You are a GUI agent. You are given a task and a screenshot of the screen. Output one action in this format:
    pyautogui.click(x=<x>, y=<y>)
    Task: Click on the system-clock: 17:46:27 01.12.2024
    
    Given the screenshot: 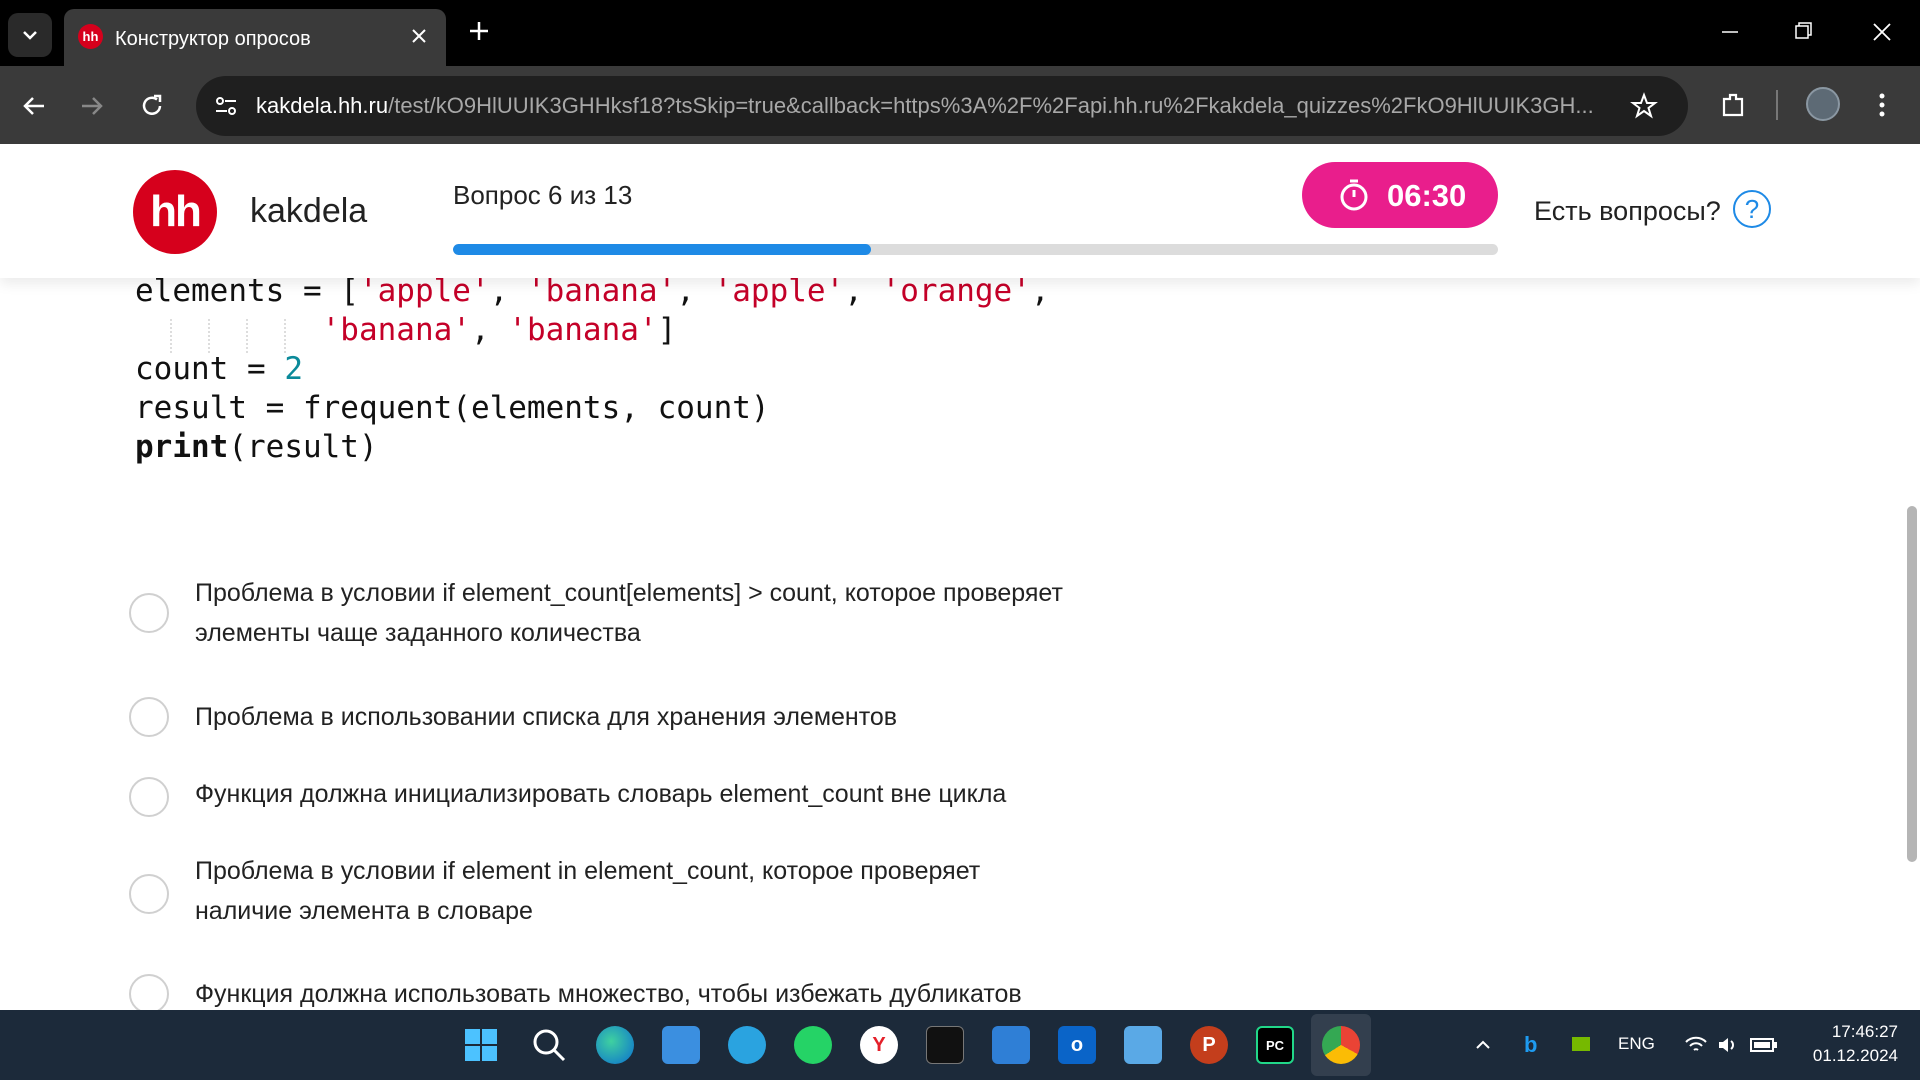 What is the action you would take?
    pyautogui.click(x=1848, y=1044)
    